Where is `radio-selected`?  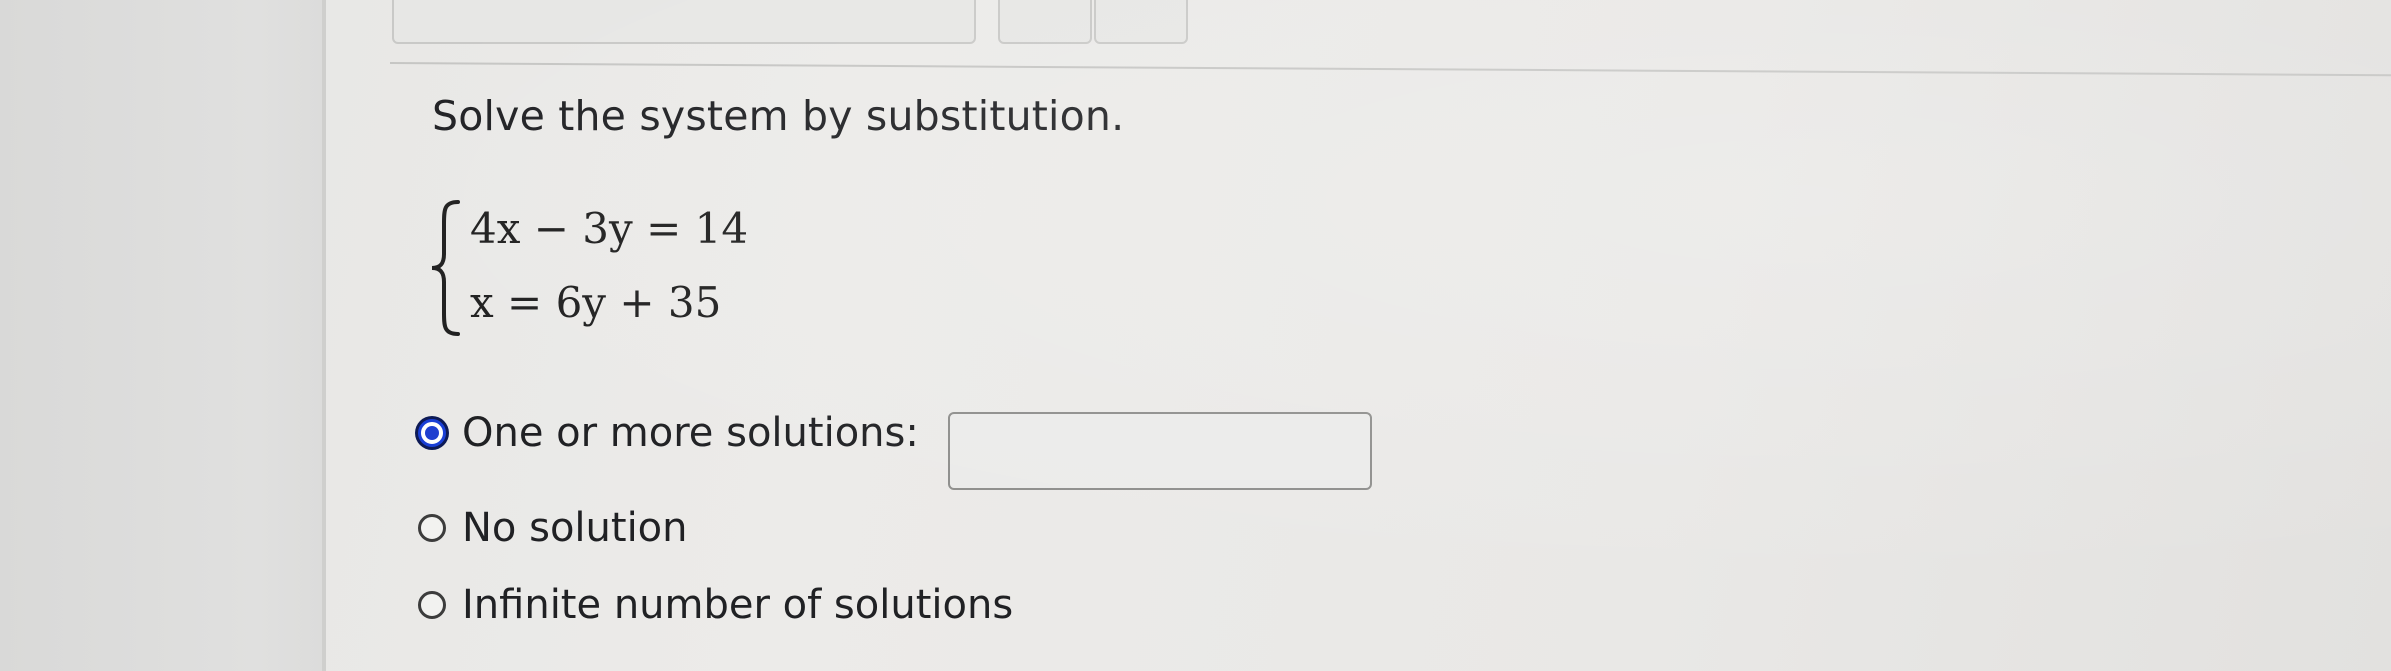
radio-selected is located at coordinates (432, 433).